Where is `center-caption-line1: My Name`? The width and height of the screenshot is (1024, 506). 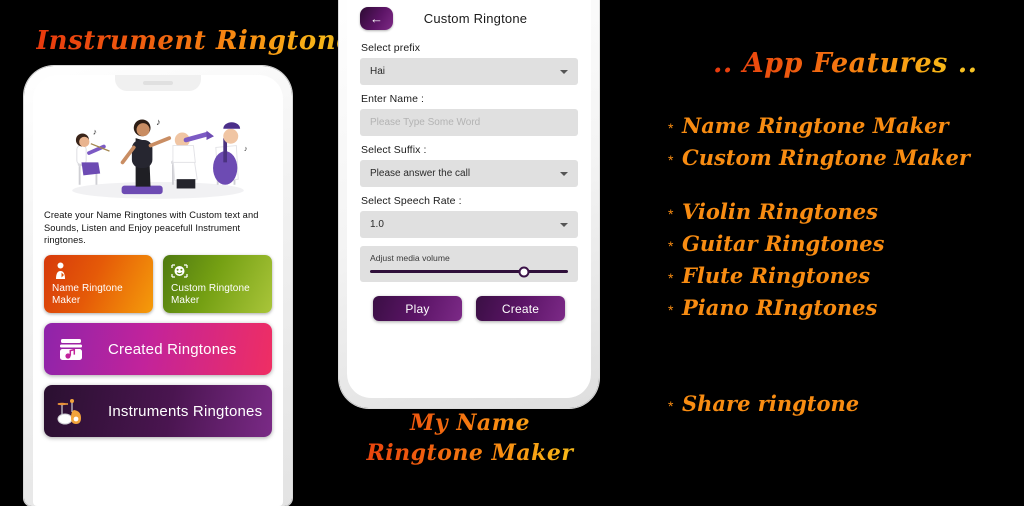
center-caption-line1: My Name is located at coordinates (470, 423).